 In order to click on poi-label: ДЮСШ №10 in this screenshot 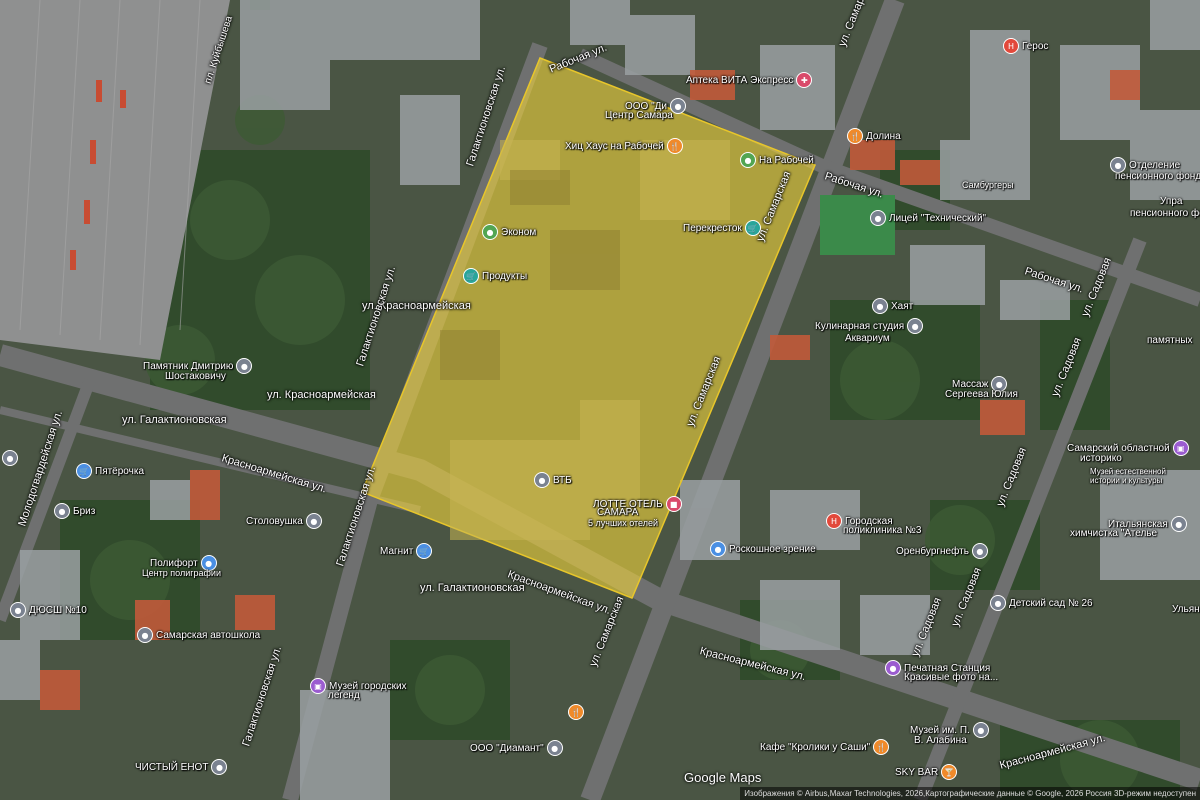, I will do `click(58, 610)`.